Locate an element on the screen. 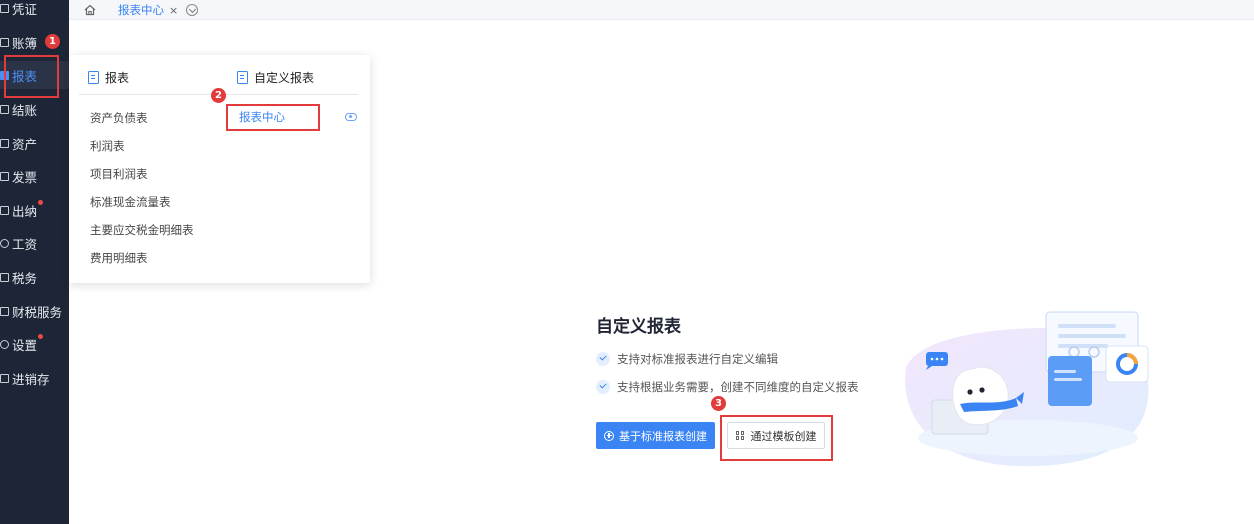 This screenshot has height=524, width=1254. feature-text: 支持对标准报表进行自定义编辑 is located at coordinates (697, 359).